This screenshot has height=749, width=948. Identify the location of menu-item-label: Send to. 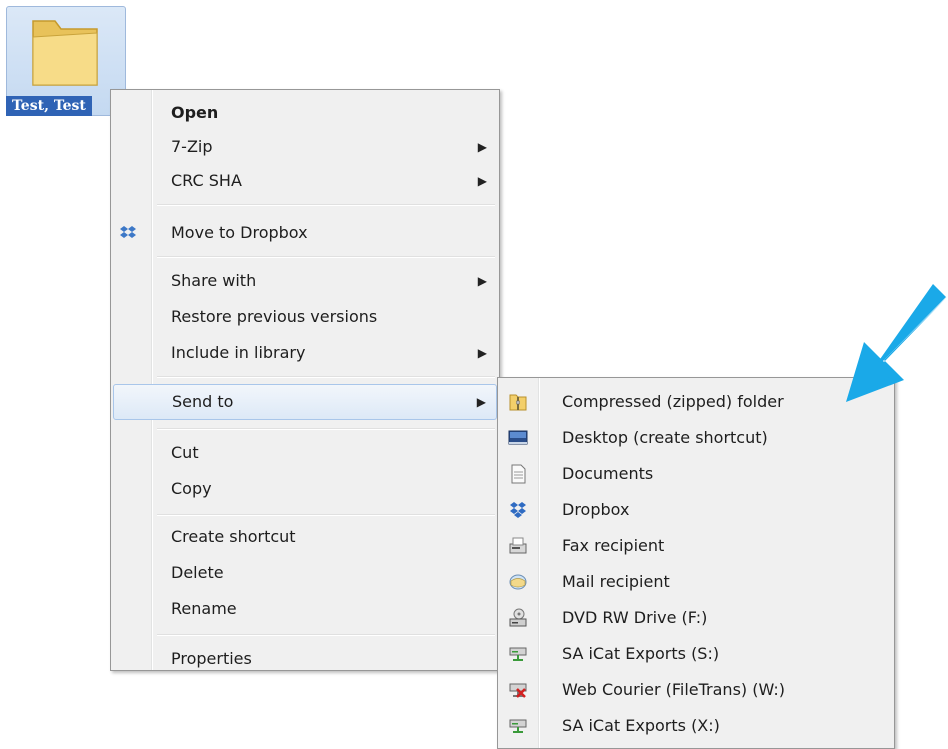
(203, 401).